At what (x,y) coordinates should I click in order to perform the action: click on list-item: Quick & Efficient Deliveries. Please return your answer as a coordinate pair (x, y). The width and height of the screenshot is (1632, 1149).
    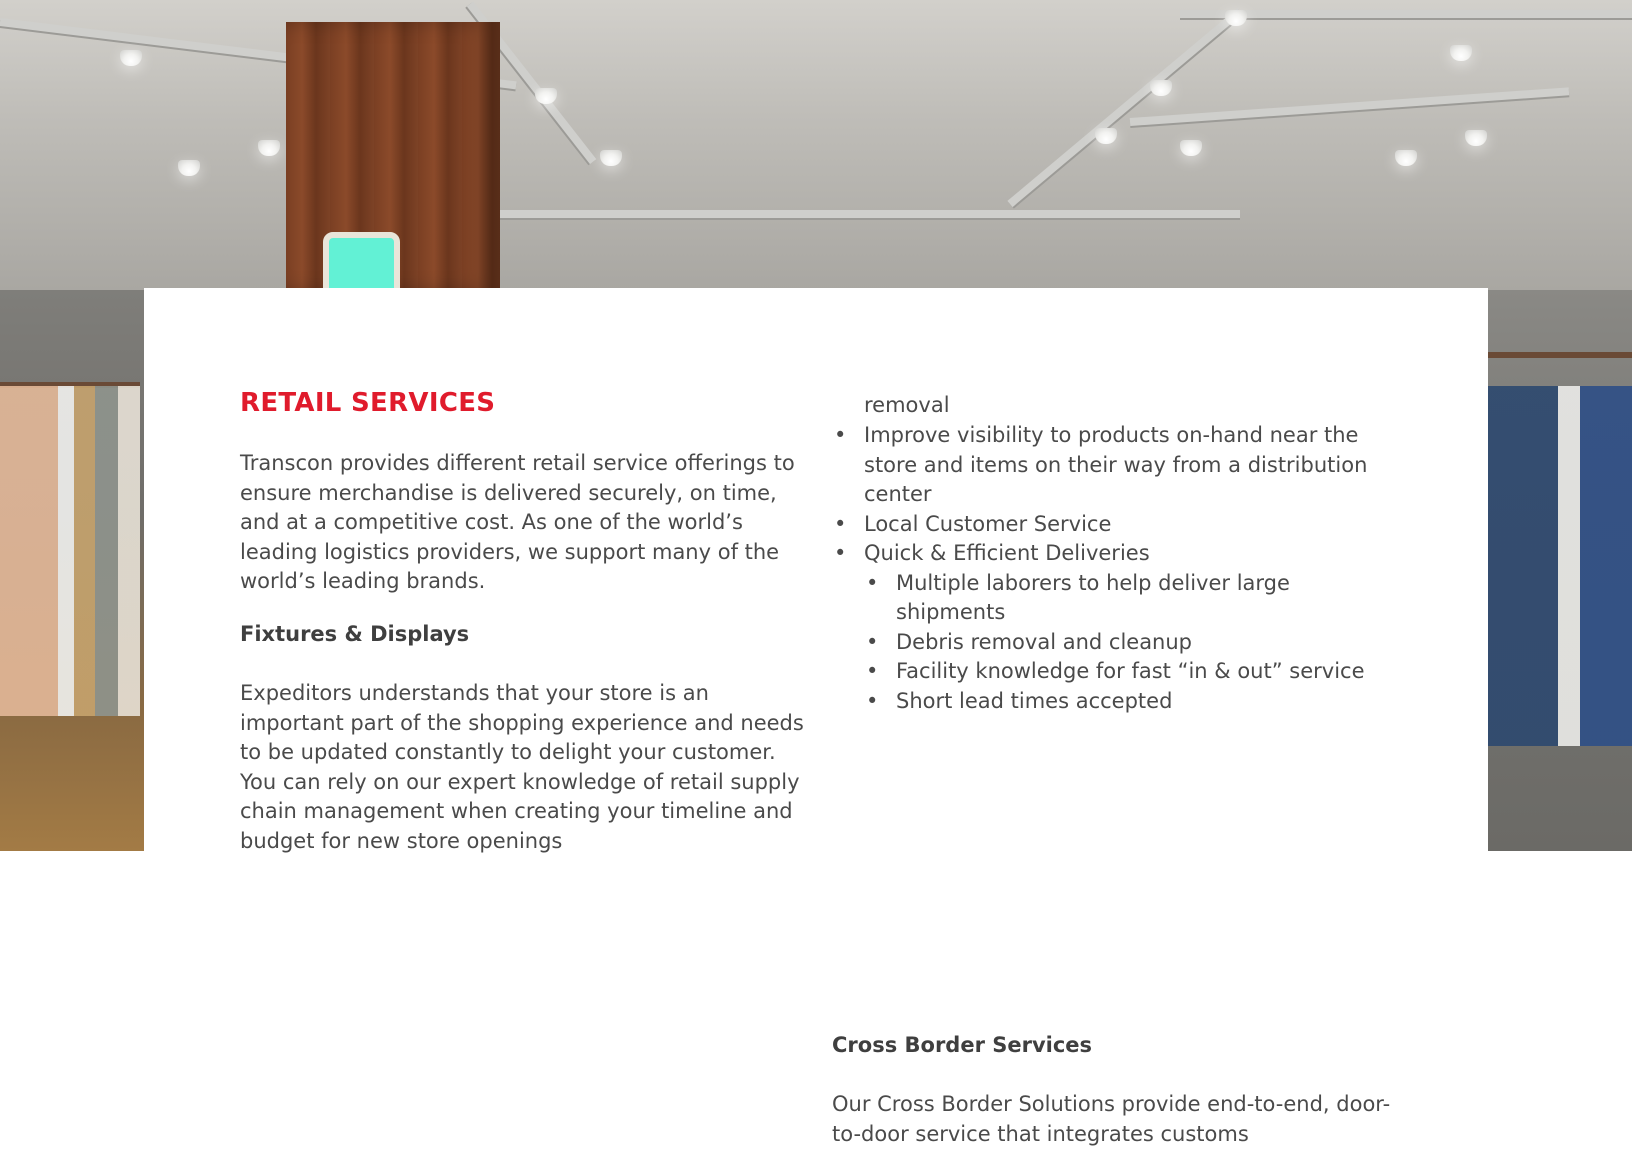
    Looking at the image, I should click on (1112, 554).